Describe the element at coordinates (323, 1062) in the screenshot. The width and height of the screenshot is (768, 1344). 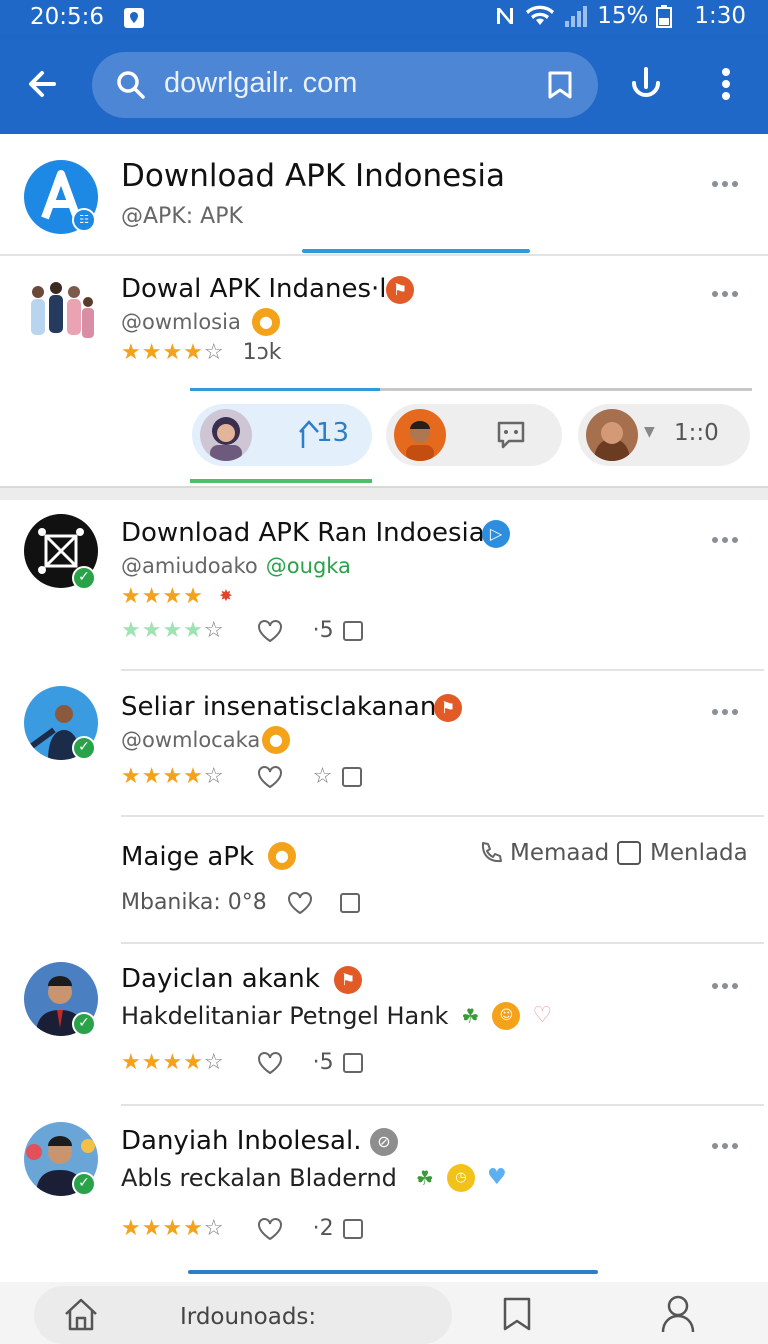
I see `item-count: ·5` at that location.